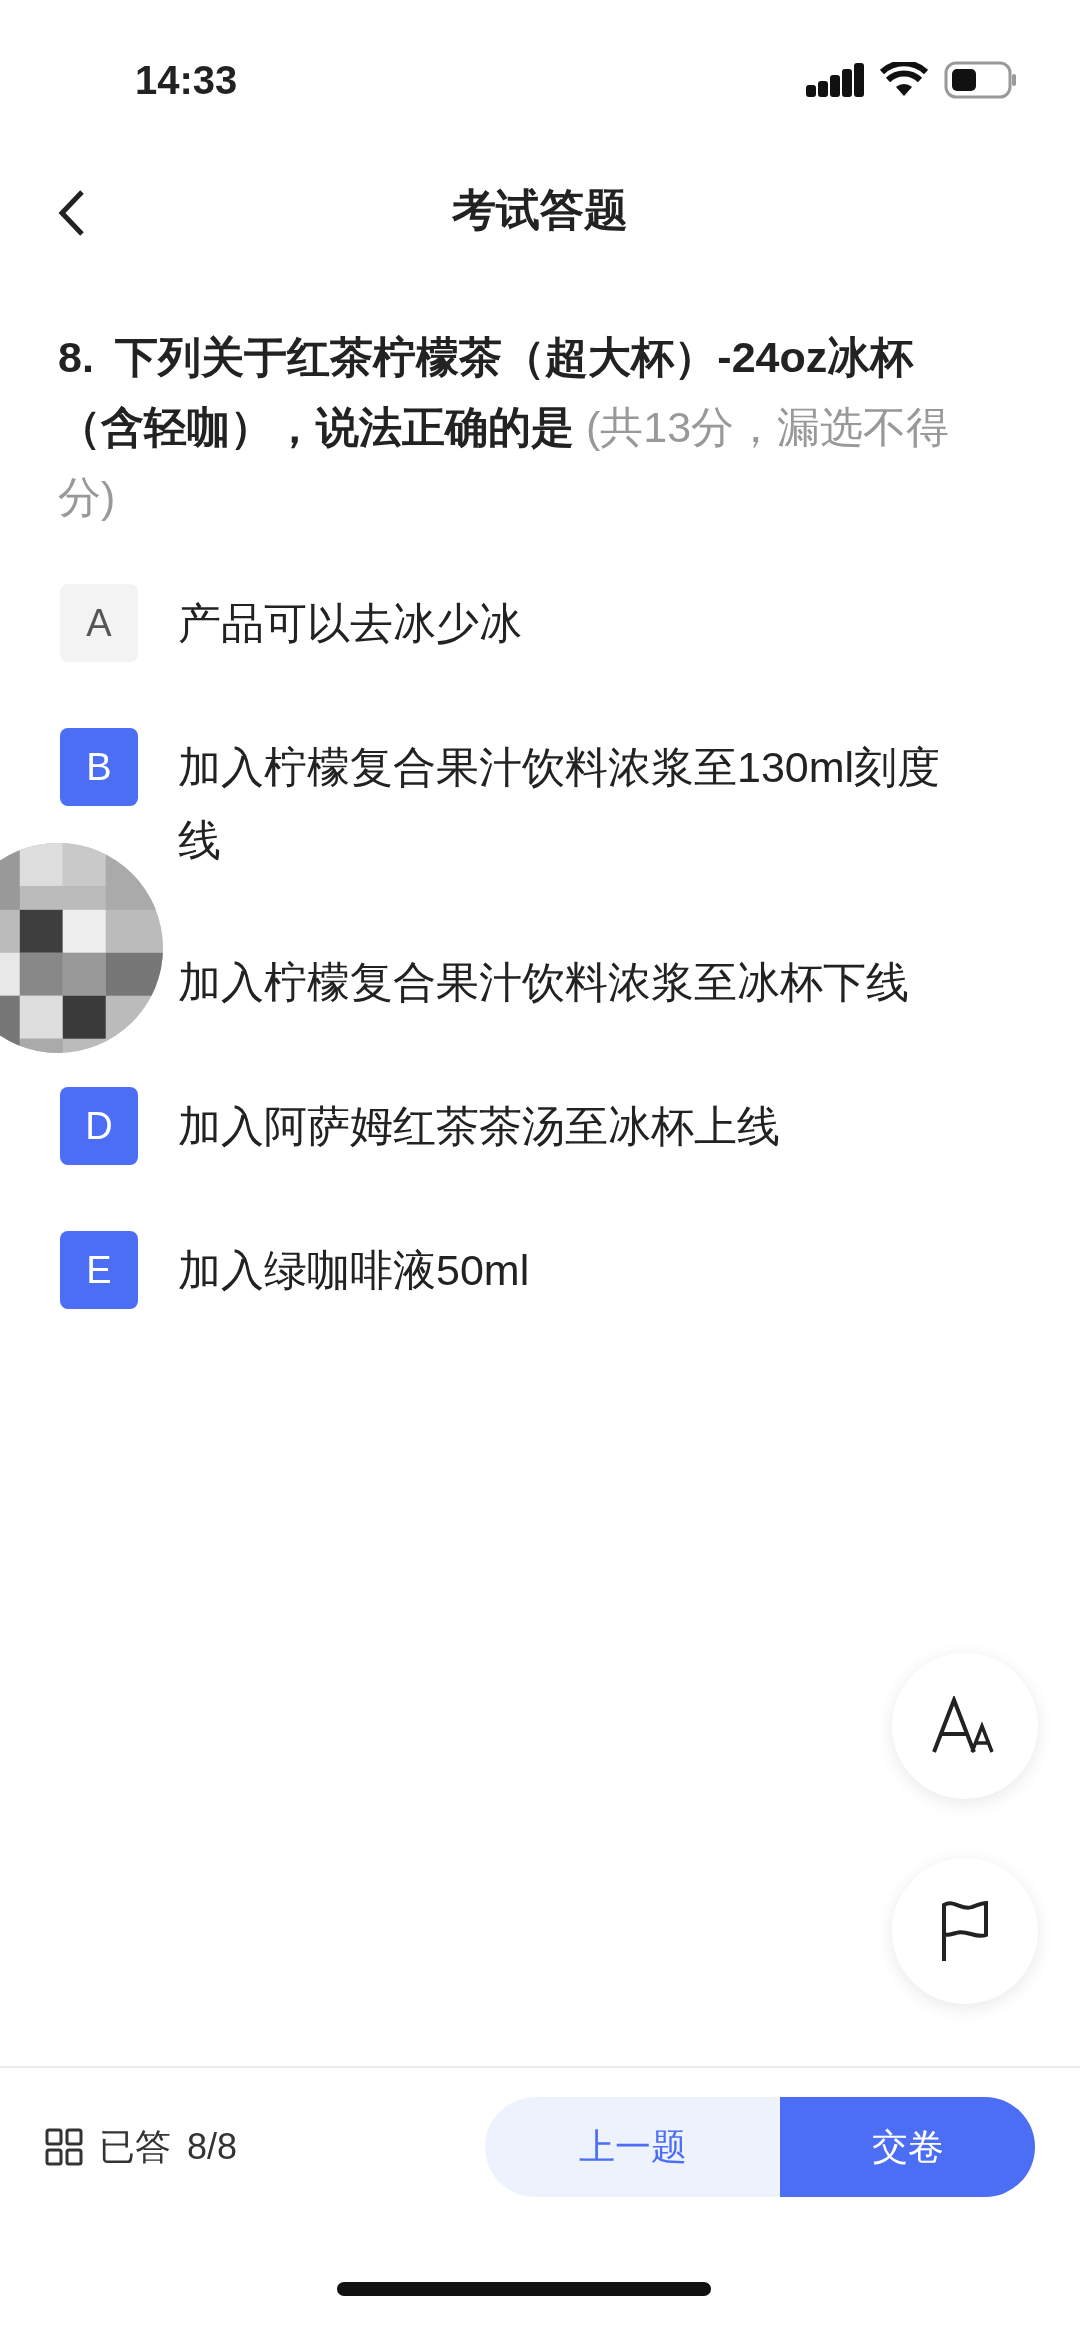  I want to click on option-text: 加入阿萨姆红茶茶汤至冰杯上线, so click(479, 1126).